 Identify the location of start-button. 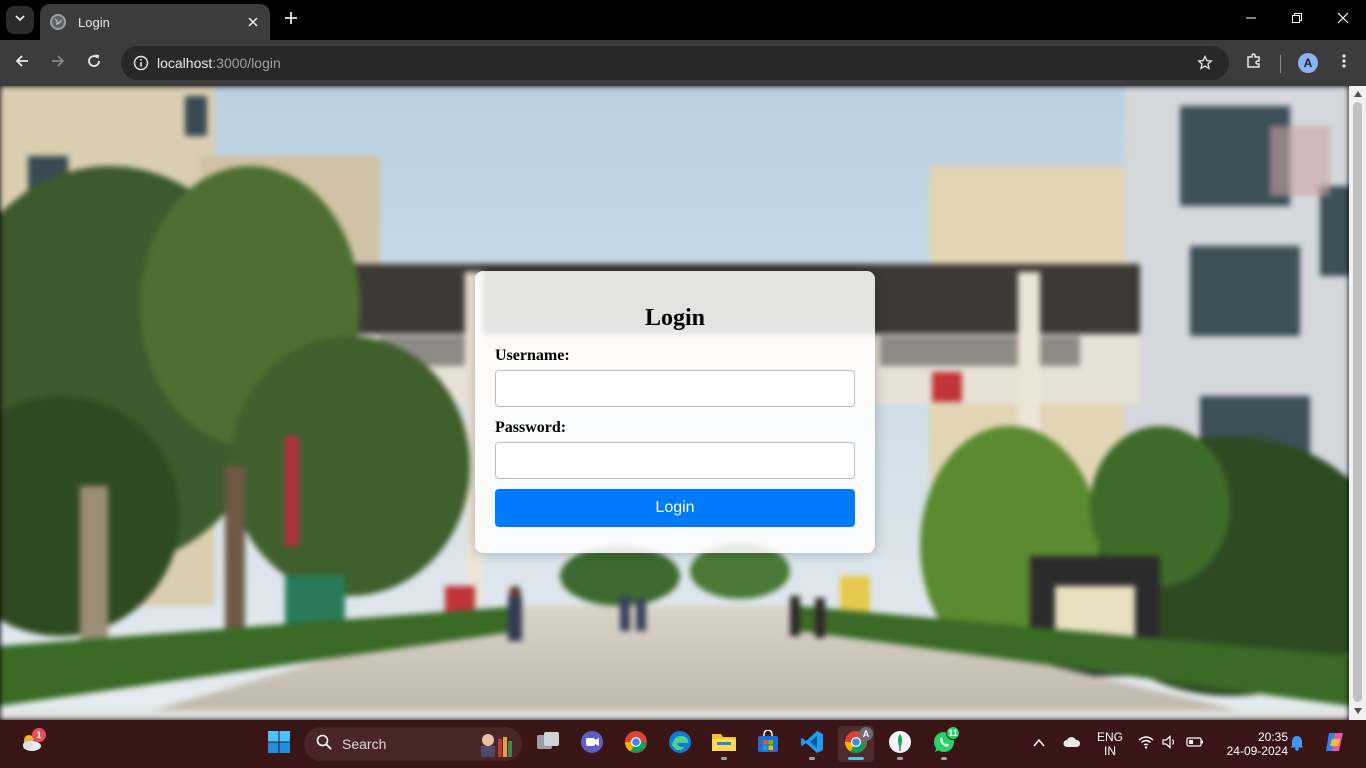
(279, 744).